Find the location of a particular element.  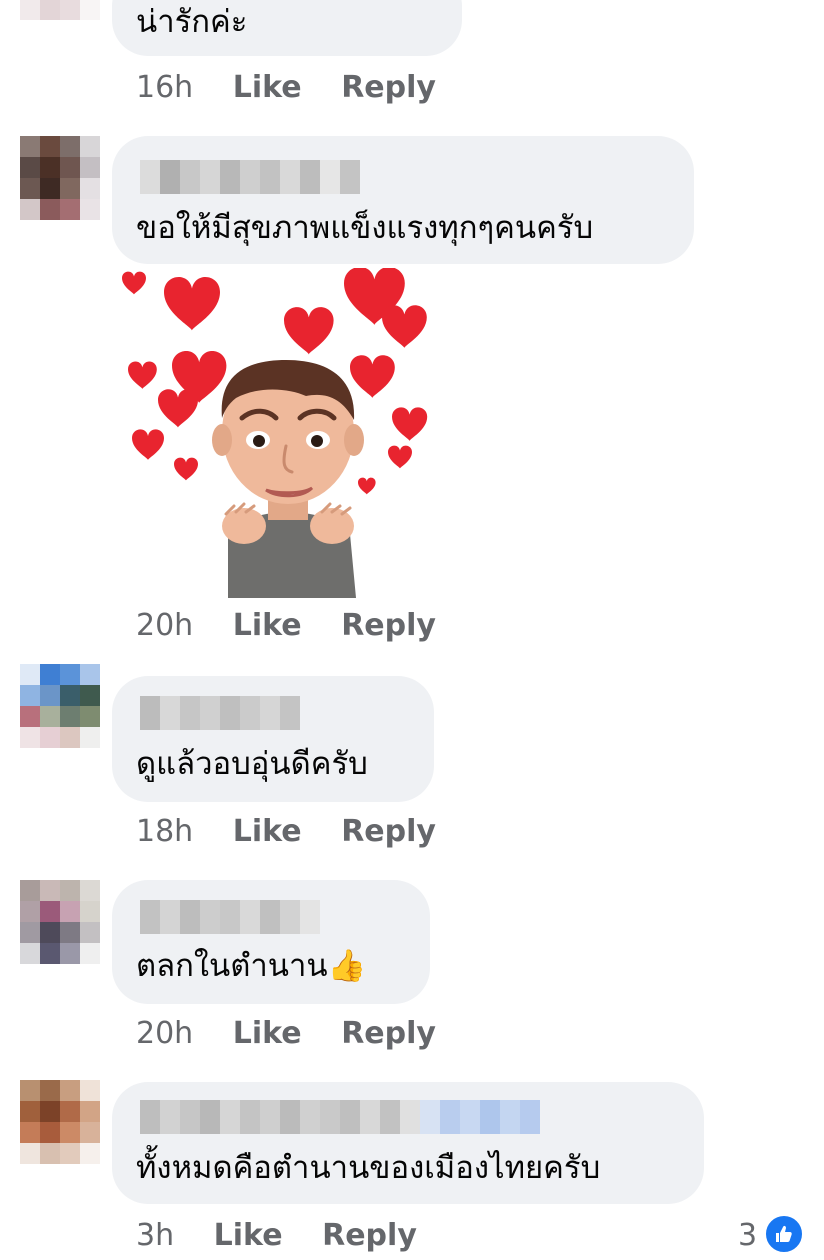

thumbs-up-emoji-icon: 👍 is located at coordinates (347, 966).